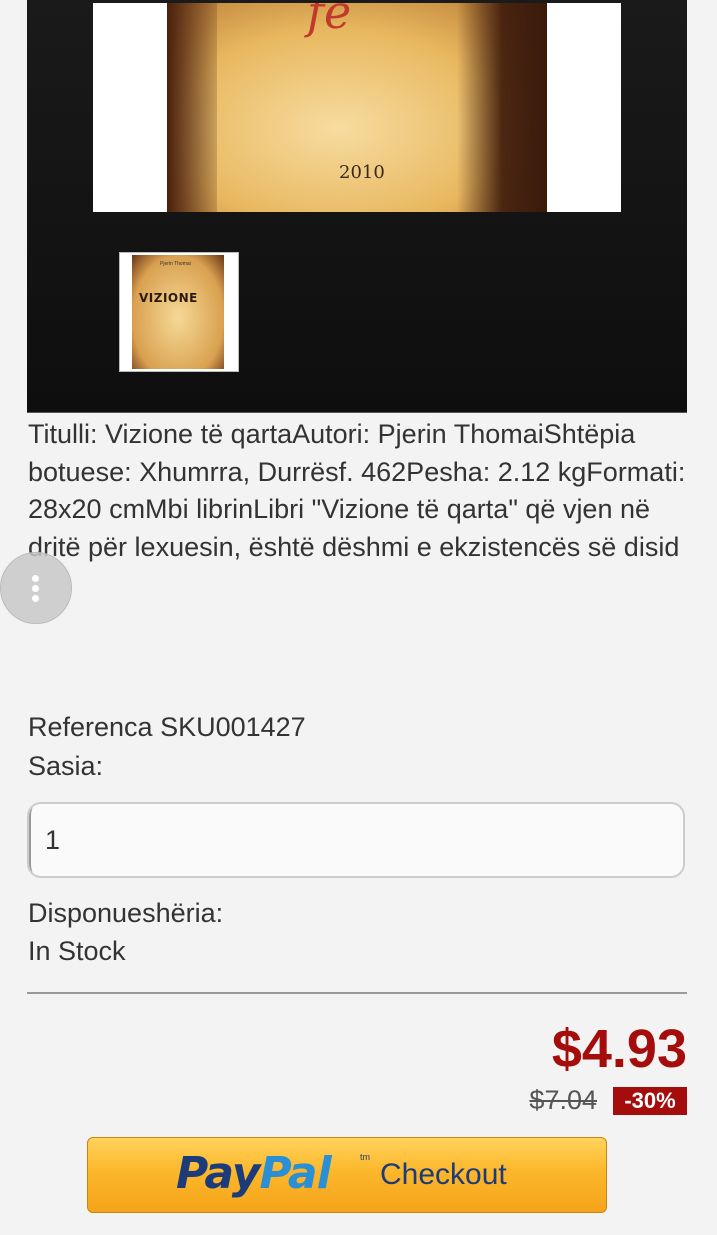  I want to click on availability-label: Disponueshëria:, so click(126, 913).